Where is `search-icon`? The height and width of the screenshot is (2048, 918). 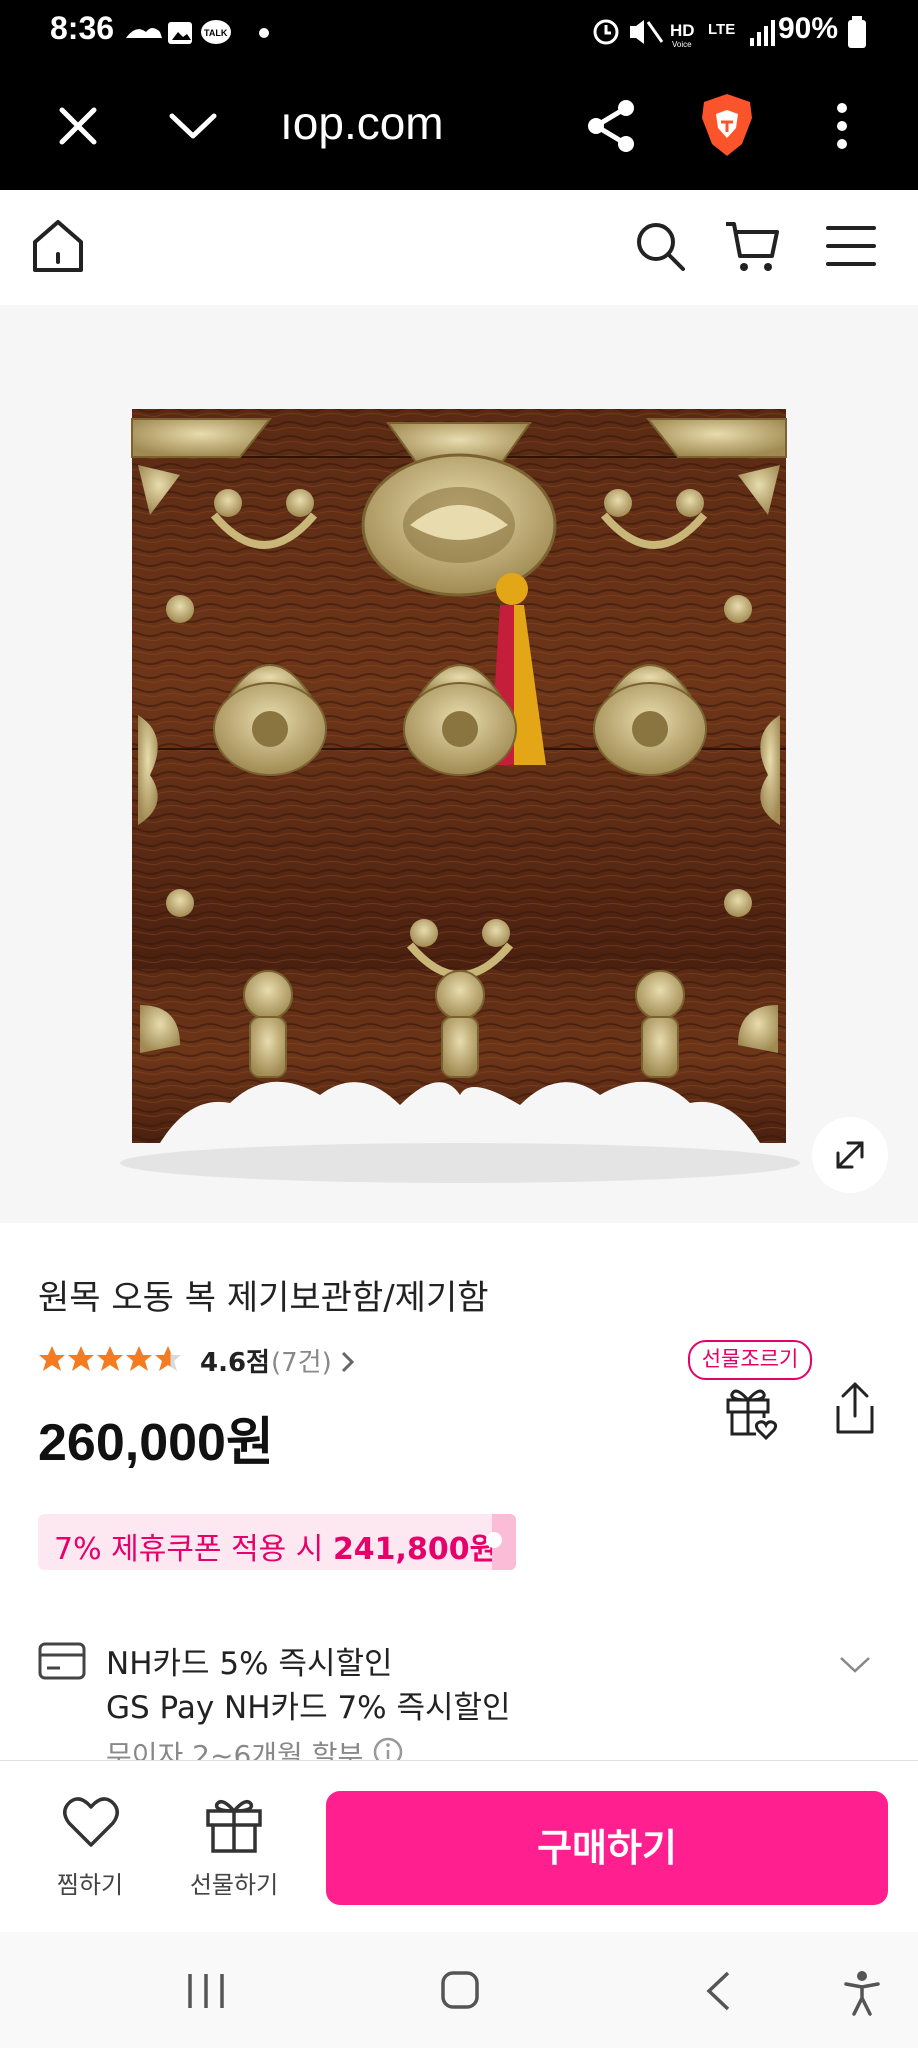
search-icon is located at coordinates (660, 246).